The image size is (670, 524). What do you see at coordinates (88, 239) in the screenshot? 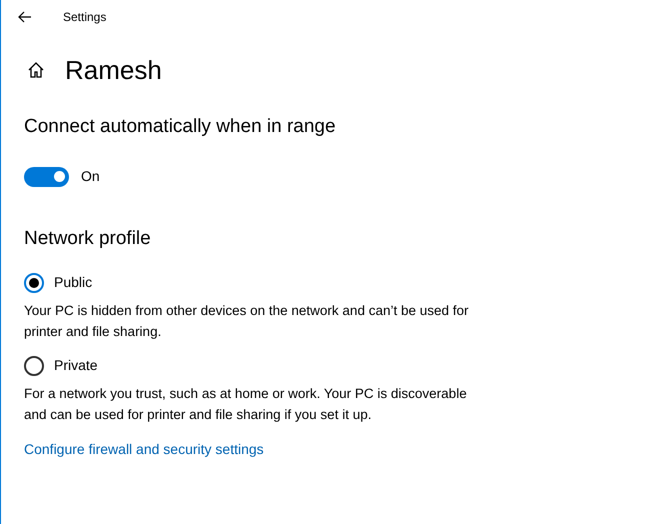
I see `section-heading: Network profile` at bounding box center [88, 239].